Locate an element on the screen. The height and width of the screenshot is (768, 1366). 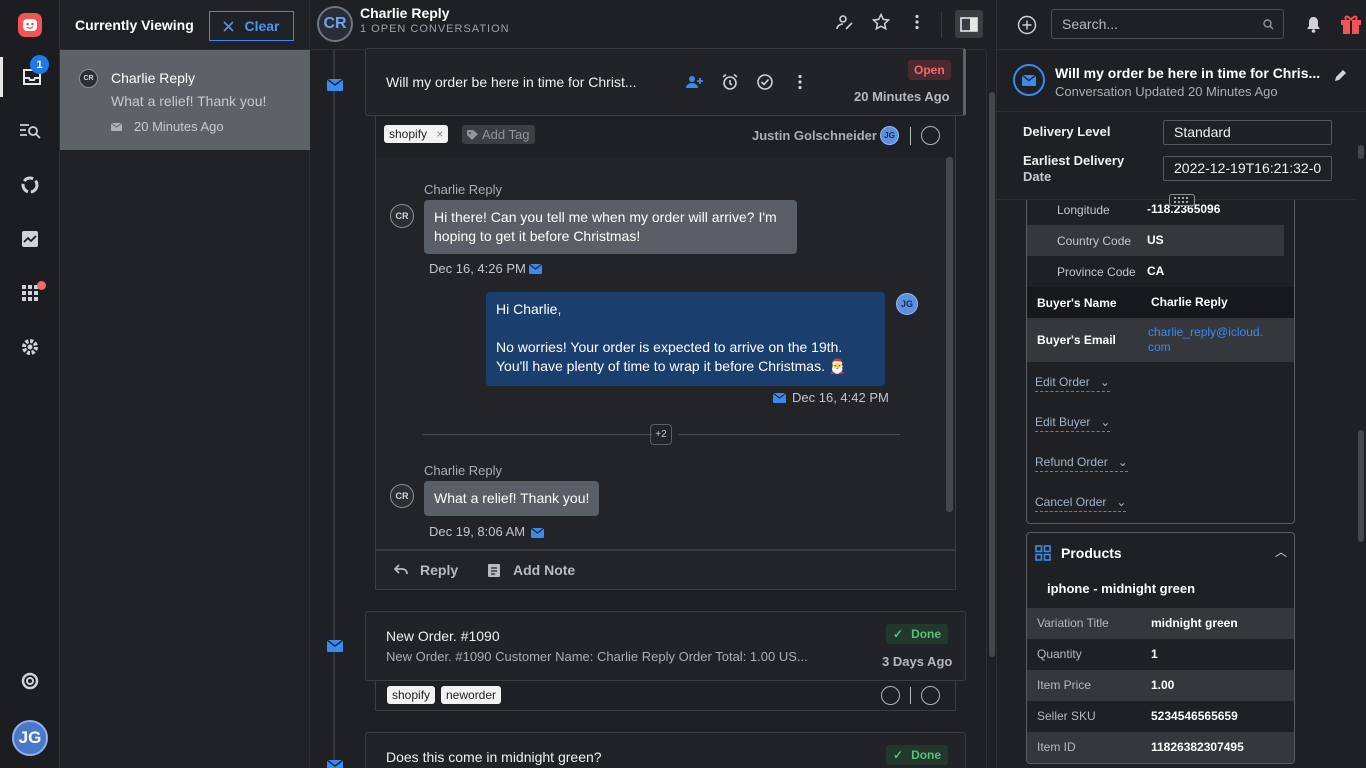
detail-row: Buyer's Email charlie_reply@icloud. com is located at coordinates (1160, 340).